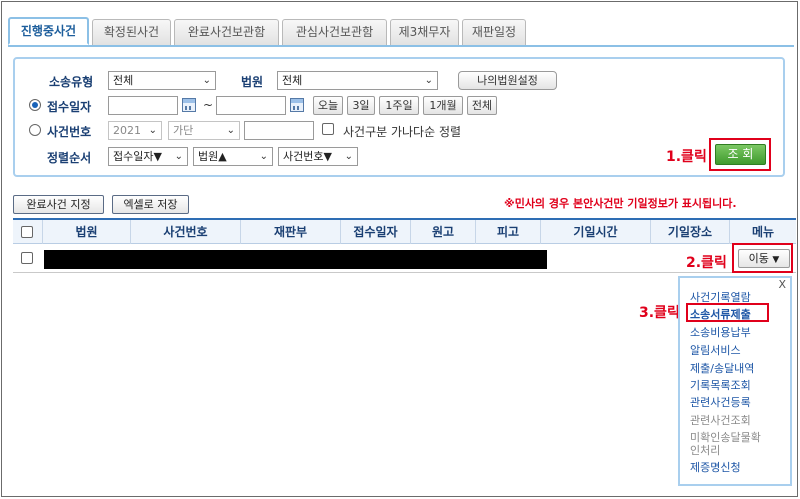  I want to click on court-value: 전체, so click(292, 80).